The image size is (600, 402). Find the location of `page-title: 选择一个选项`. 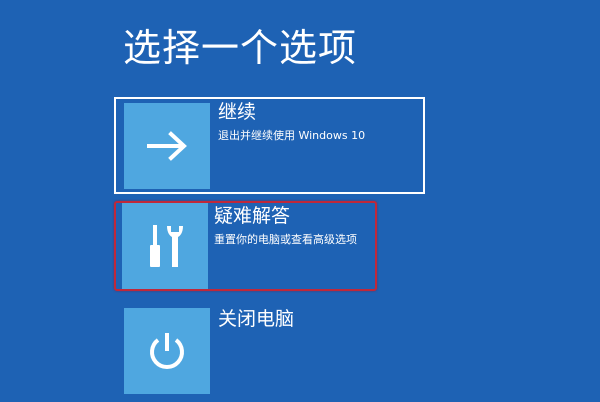

page-title: 选择一个选项 is located at coordinates (240, 48).